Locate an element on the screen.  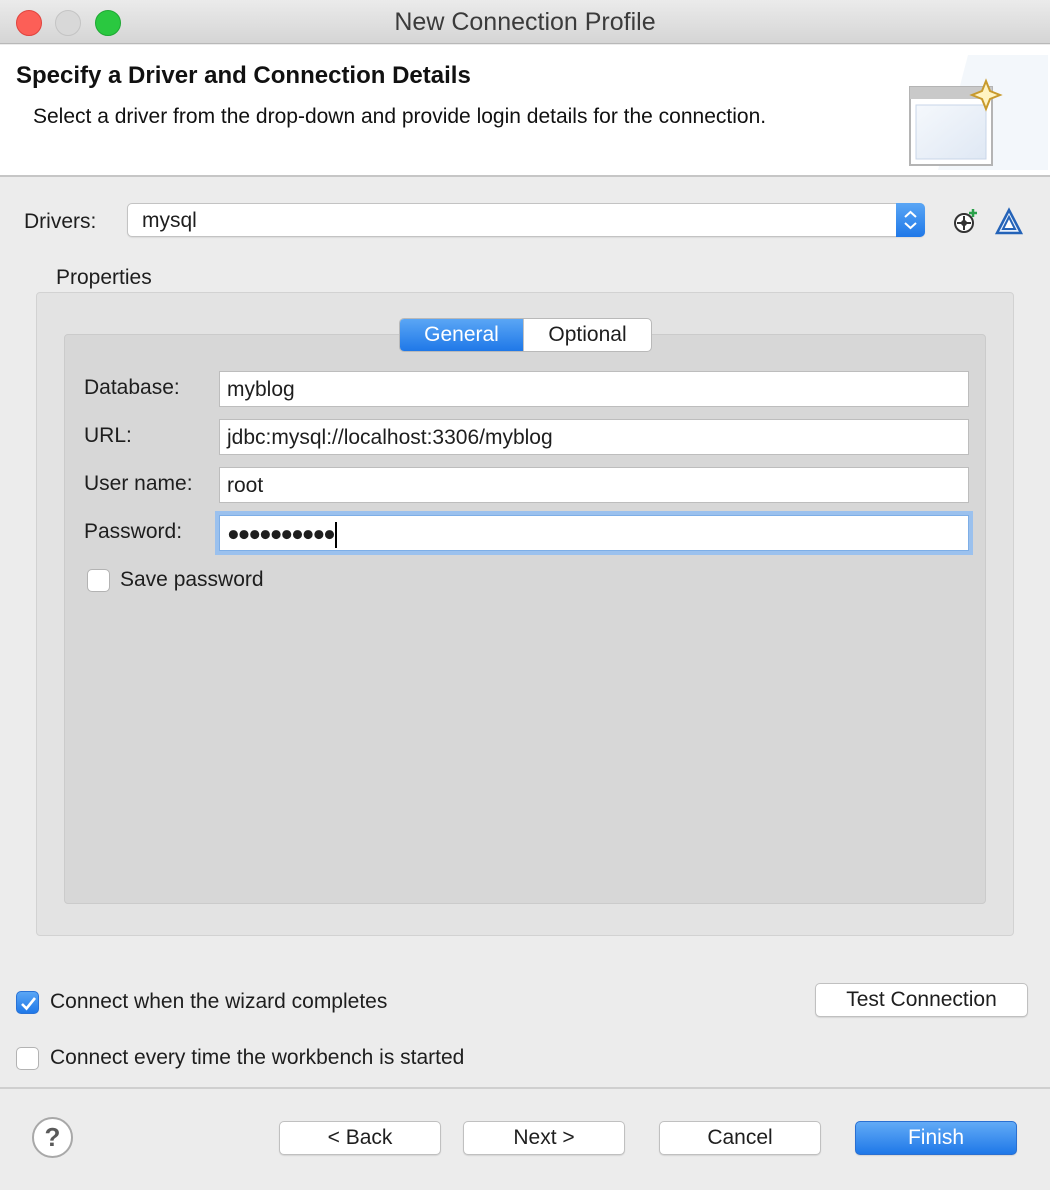
next-button: Next > is located at coordinates (544, 1138).